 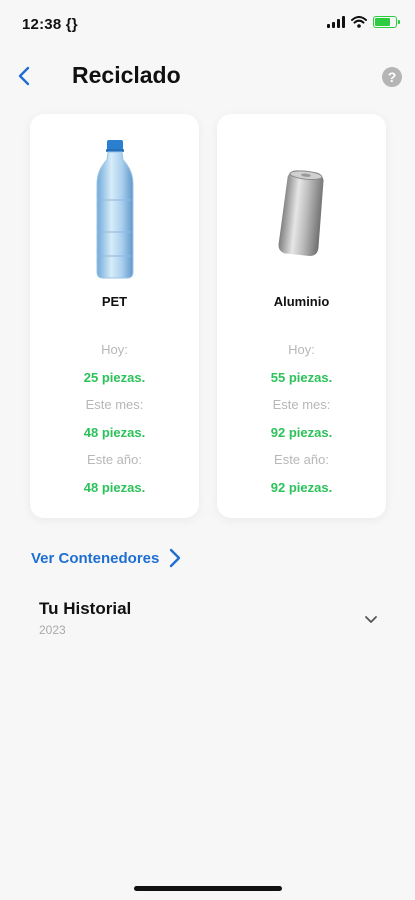 What do you see at coordinates (114, 432) in the screenshot?
I see `stat-value-month: 48 piezas.` at bounding box center [114, 432].